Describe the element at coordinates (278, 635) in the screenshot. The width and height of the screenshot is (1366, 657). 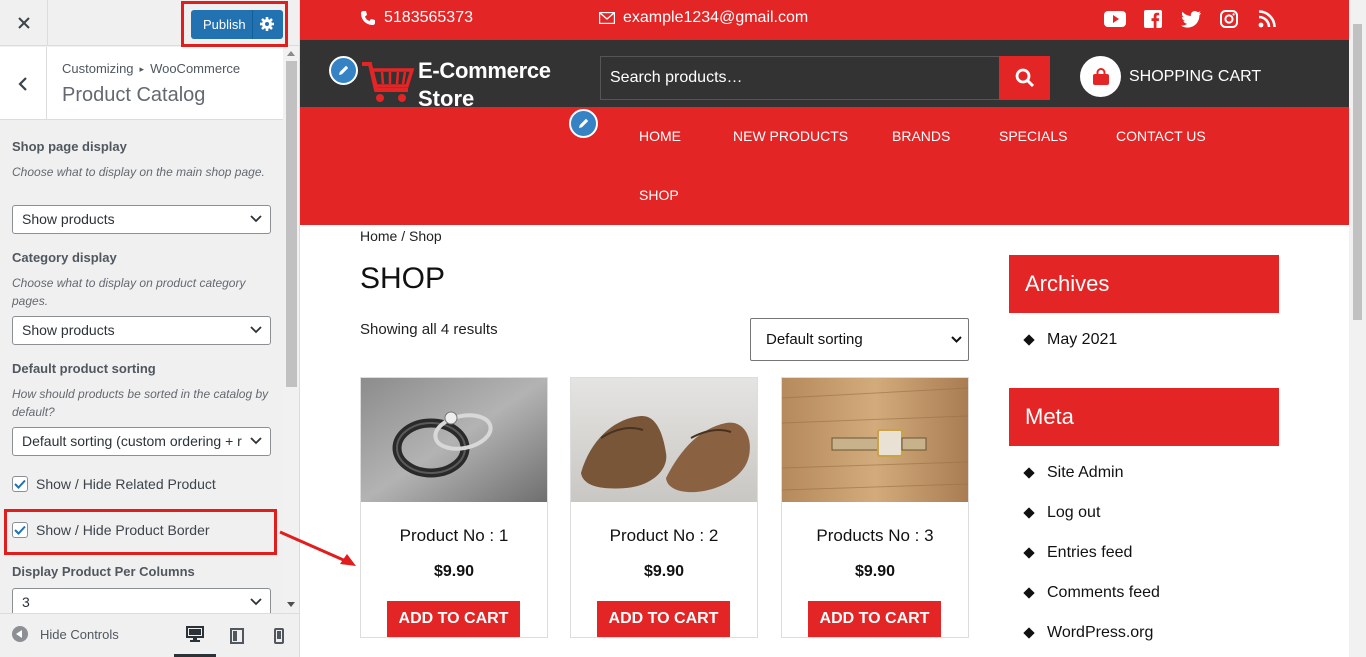
I see `preview-mobile-button` at that location.